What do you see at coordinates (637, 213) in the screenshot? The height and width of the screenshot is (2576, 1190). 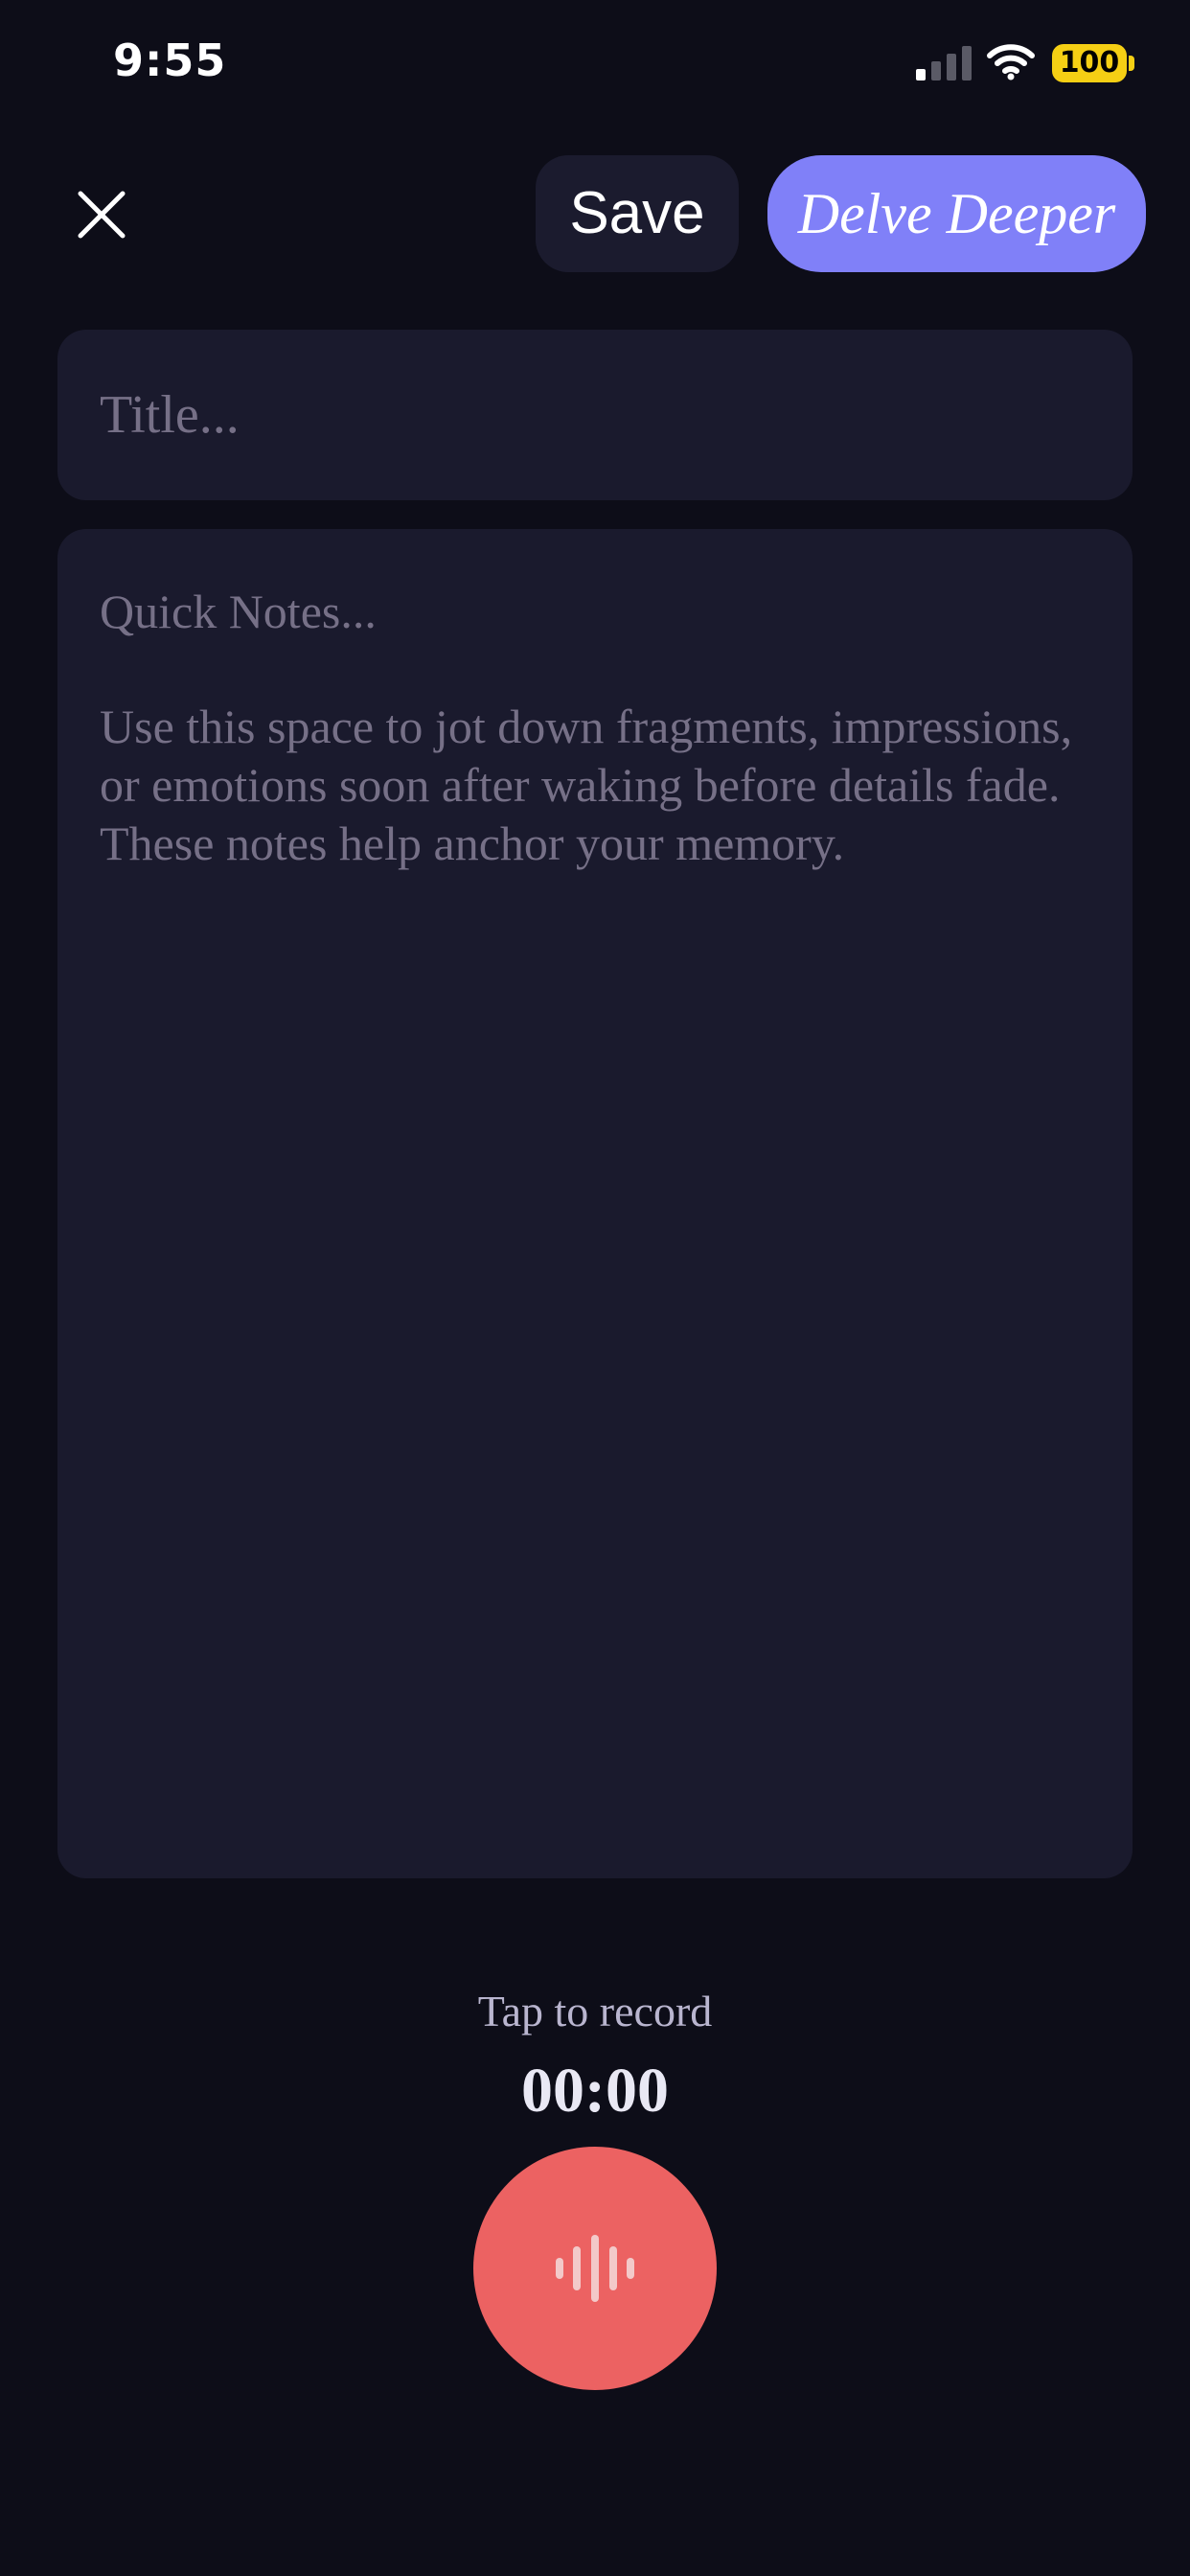 I see `save-button: Save` at bounding box center [637, 213].